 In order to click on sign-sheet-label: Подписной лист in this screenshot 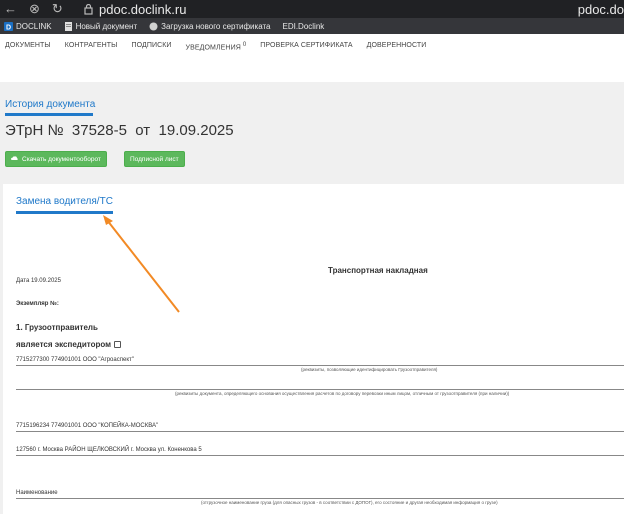, I will do `click(154, 159)`.